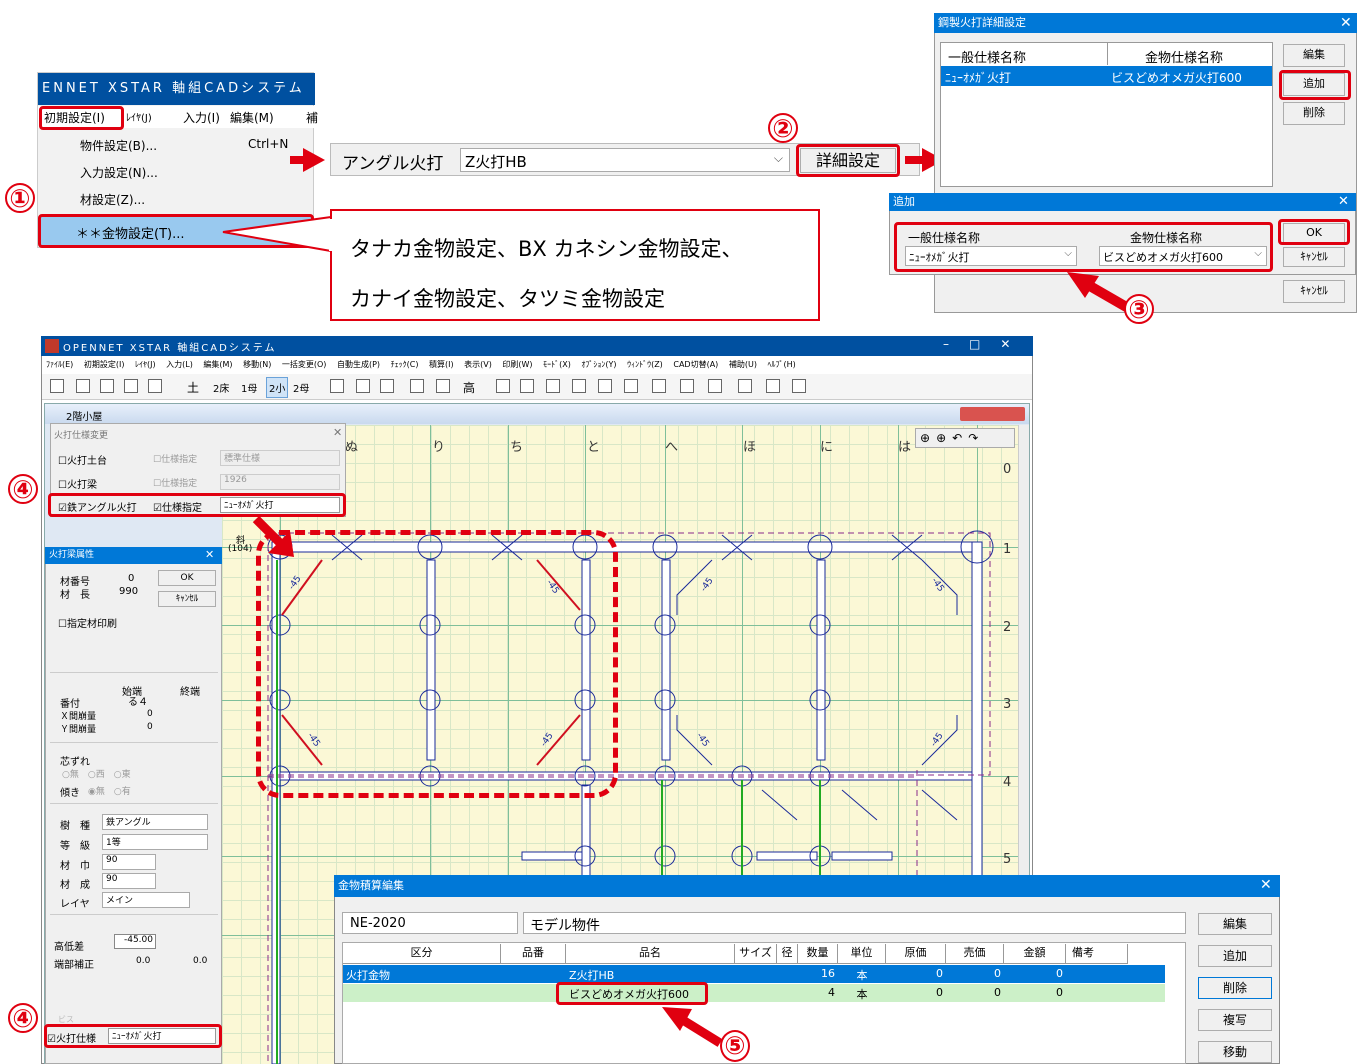 This screenshot has width=1357, height=1064. Describe the element at coordinates (257, 364) in the screenshot. I see `menu-move: 移動(N)` at that location.